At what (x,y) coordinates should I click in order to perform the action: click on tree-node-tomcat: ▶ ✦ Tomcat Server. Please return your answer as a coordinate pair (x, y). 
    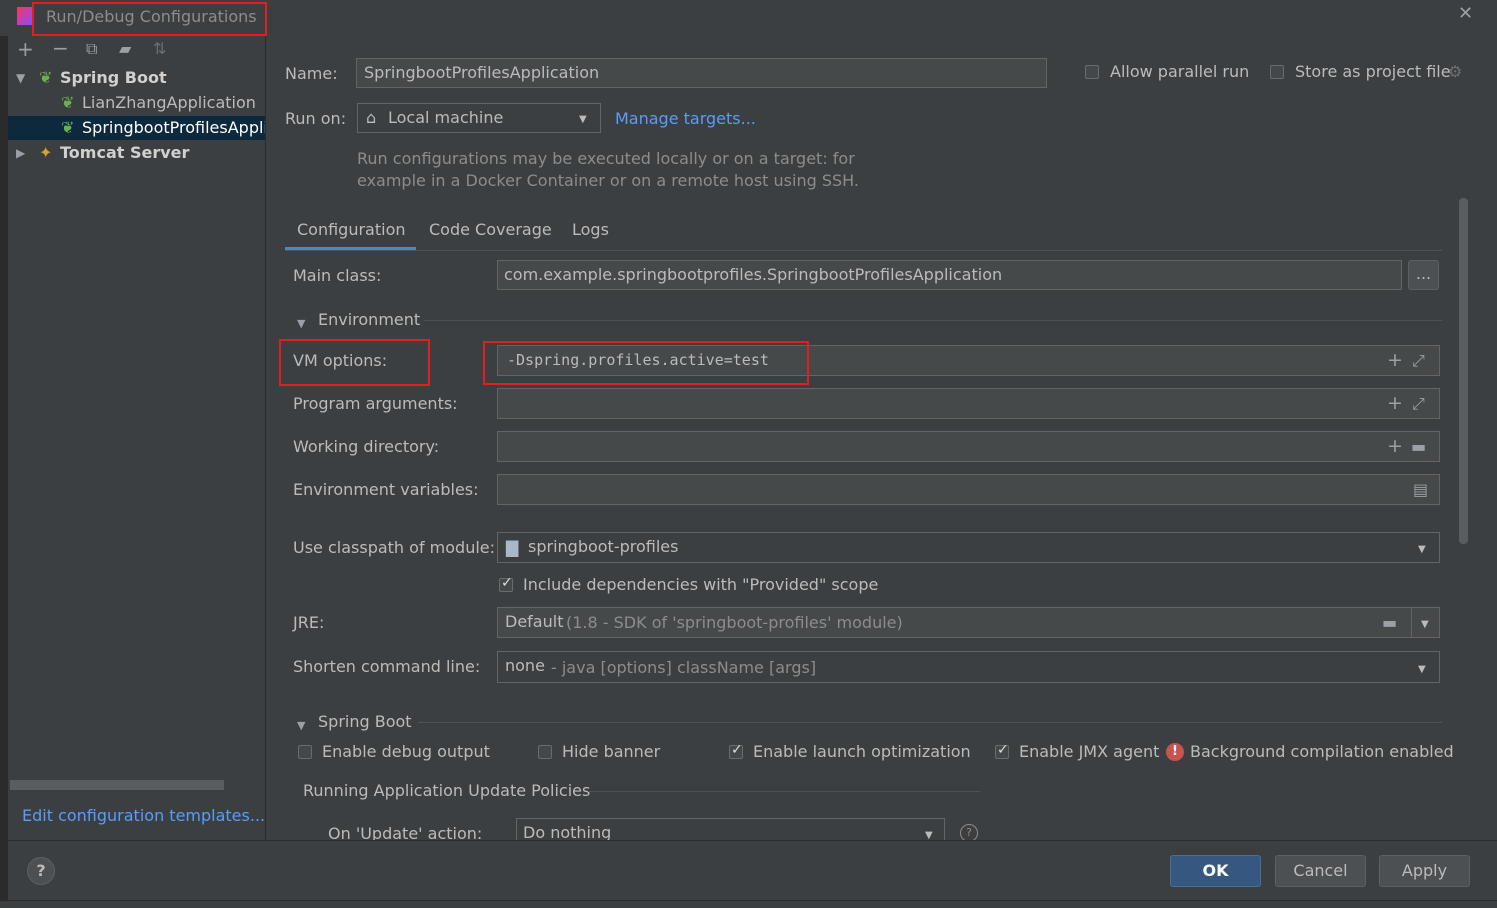
    Looking at the image, I should click on (136, 153).